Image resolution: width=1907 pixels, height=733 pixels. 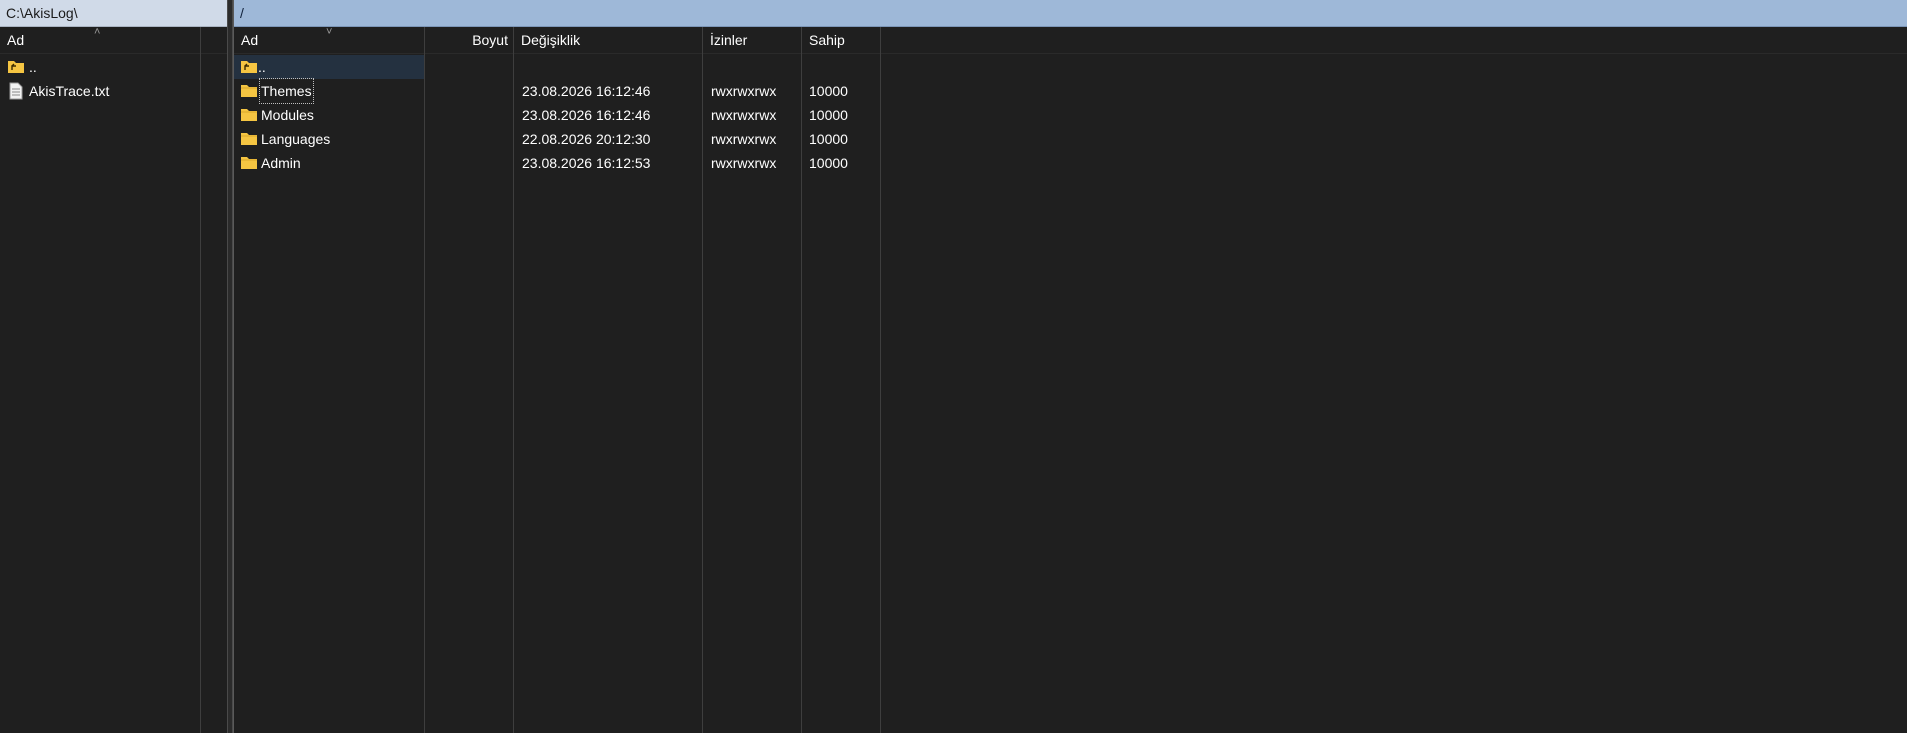 I want to click on local-panel: C:\AkisLog\ Ad ˄ .. AkisTrace.txt, so click(x=114, y=366).